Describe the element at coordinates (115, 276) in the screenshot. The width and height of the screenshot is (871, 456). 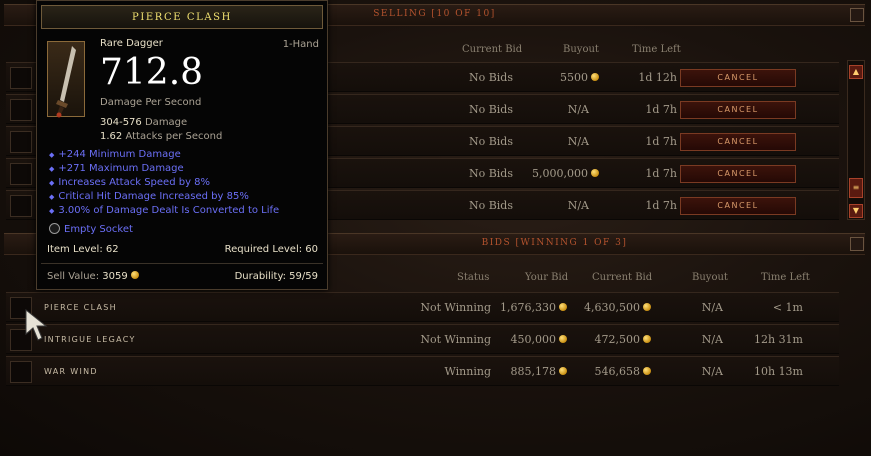
I see `sell-value-amount: 3059` at that location.